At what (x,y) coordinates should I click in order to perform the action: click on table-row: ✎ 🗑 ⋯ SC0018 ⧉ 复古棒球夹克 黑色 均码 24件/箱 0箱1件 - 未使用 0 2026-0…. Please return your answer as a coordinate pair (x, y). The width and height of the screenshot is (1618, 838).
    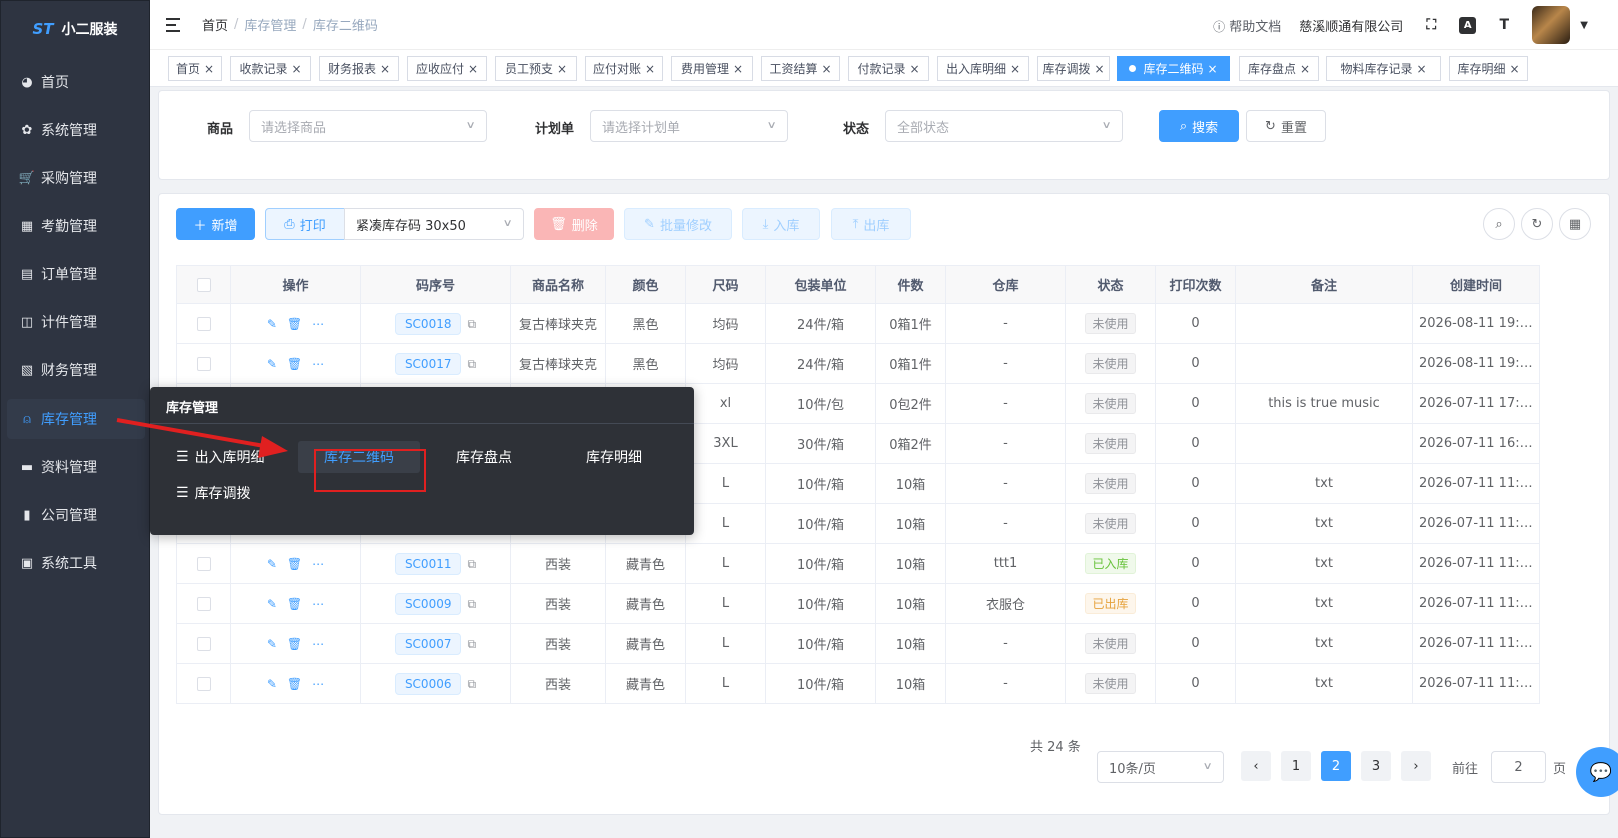
    Looking at the image, I should click on (858, 323).